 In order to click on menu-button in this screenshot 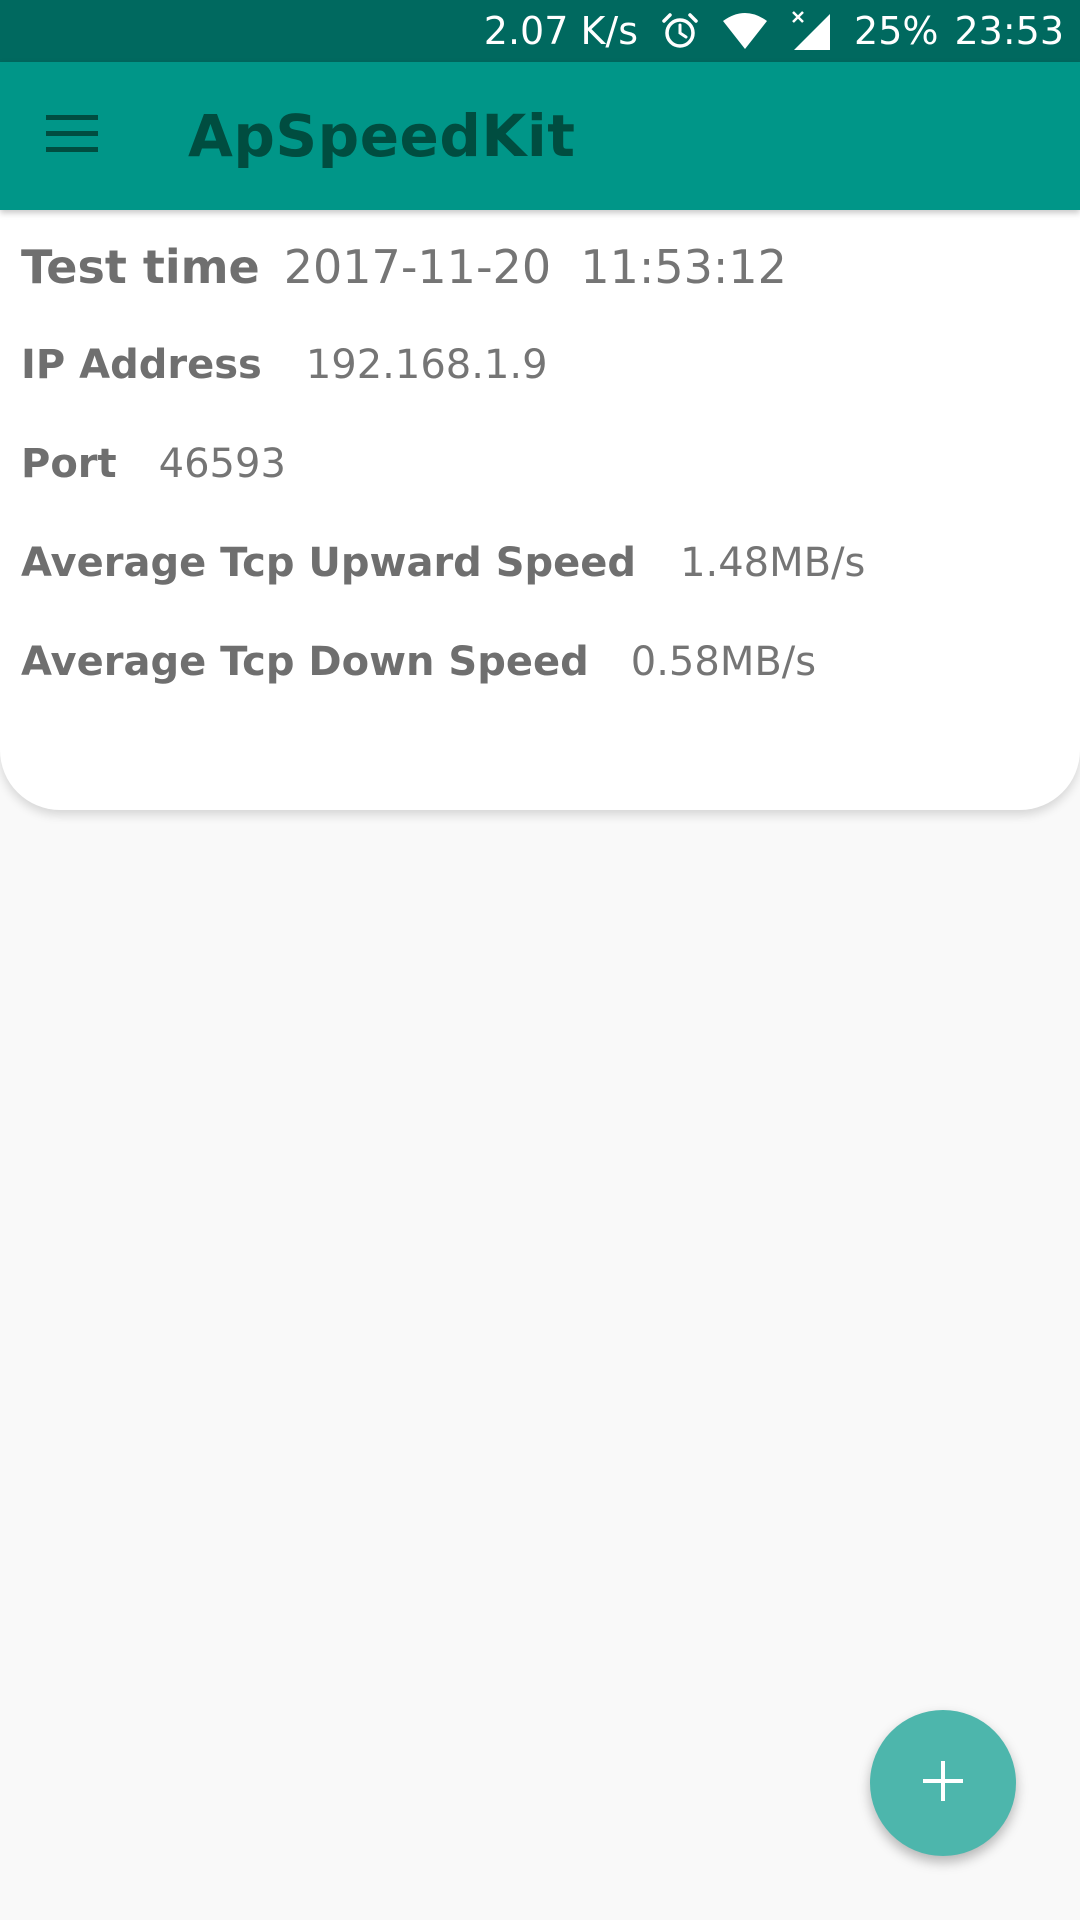, I will do `click(72, 136)`.